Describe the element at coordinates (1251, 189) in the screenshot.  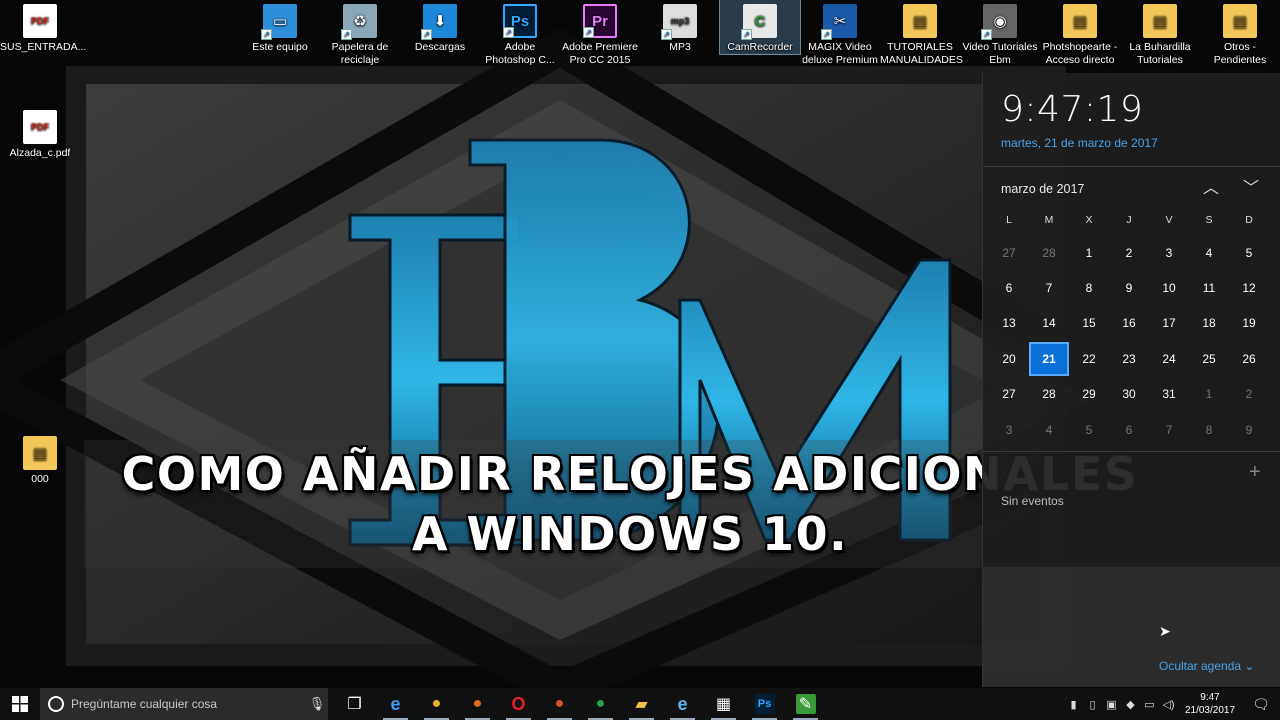
I see `chevron-down-icon: ﹀` at that location.